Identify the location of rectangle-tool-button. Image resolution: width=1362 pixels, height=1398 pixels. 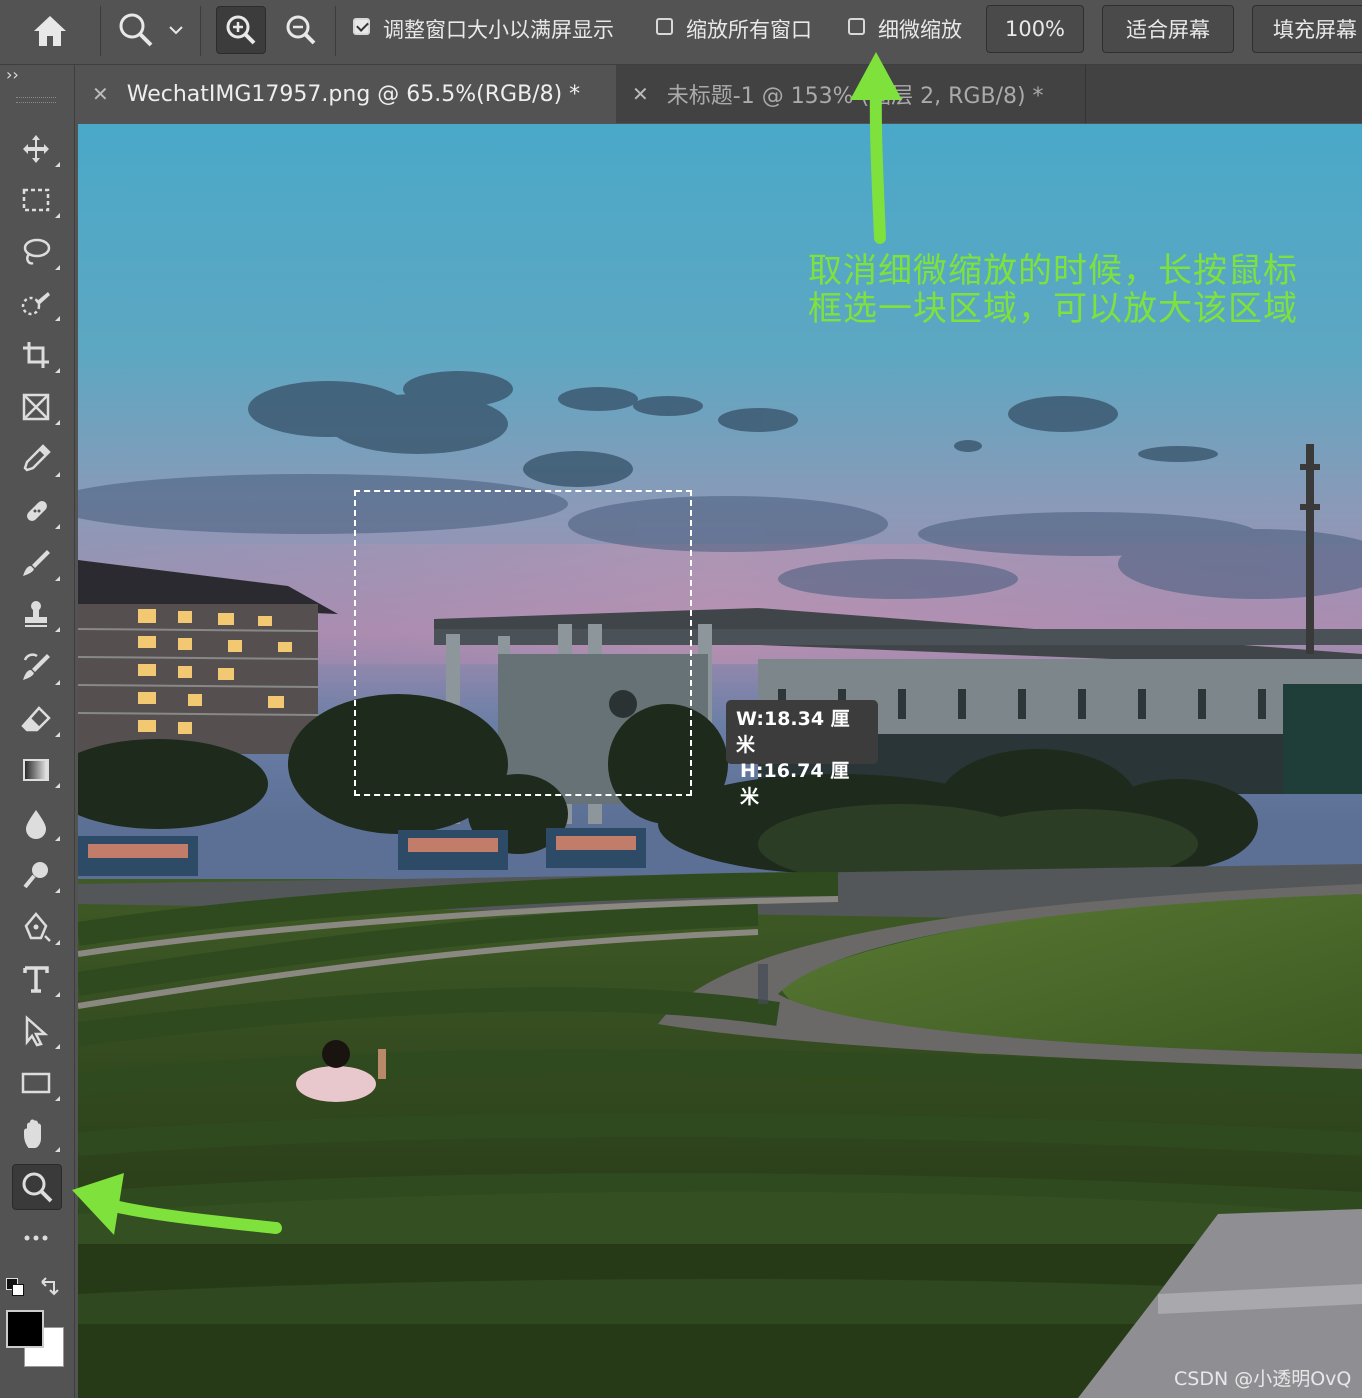
(36, 1083).